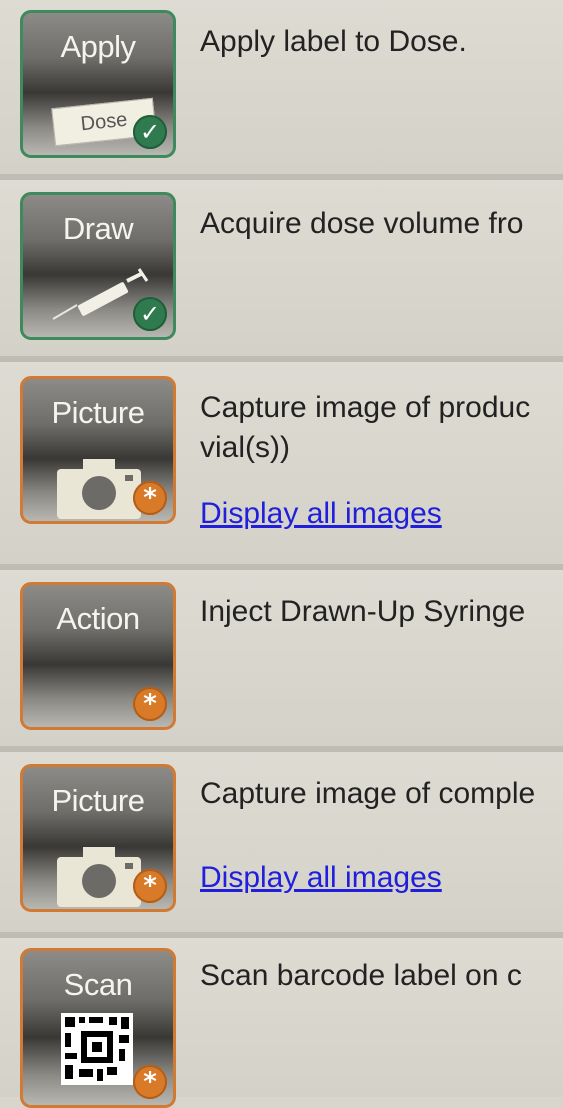 Image resolution: width=563 pixels, height=1108 pixels. What do you see at coordinates (98, 46) in the screenshot?
I see `apply-button-label: Apply` at bounding box center [98, 46].